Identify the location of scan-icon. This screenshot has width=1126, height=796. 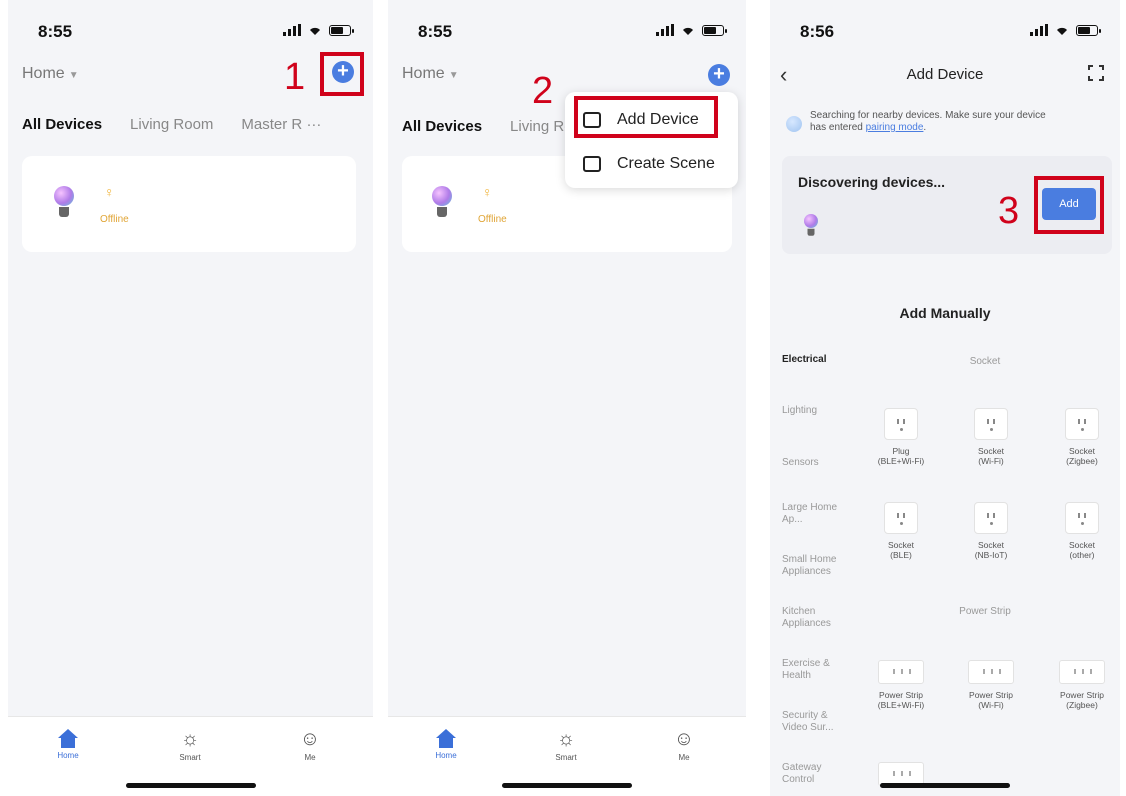
(1096, 73).